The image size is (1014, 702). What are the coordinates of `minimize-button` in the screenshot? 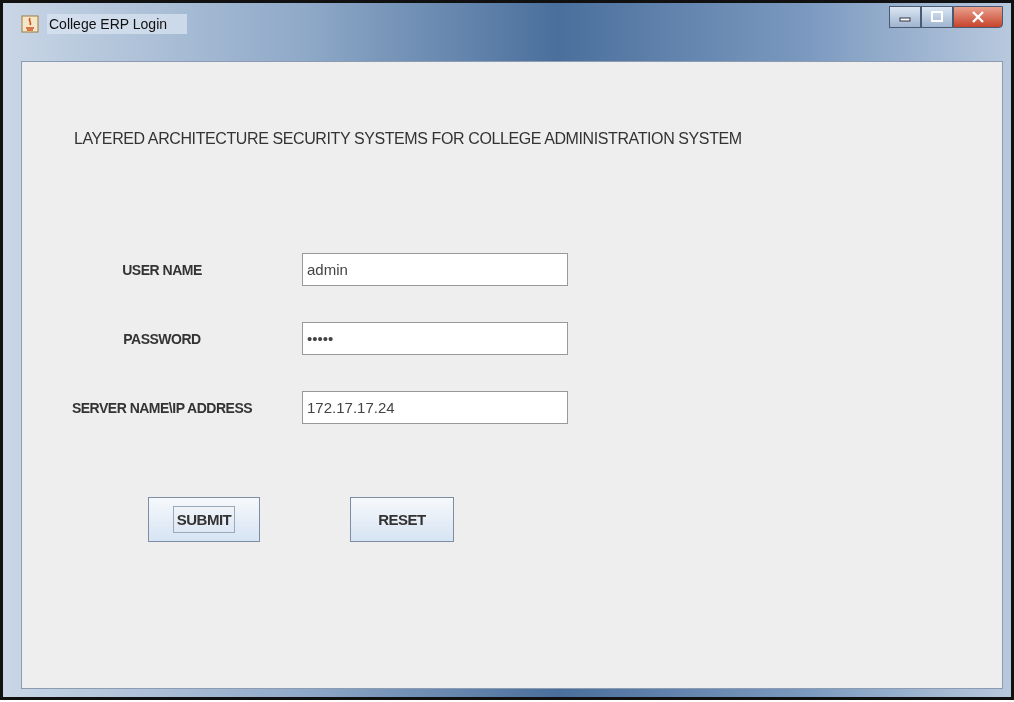 It's located at (905, 17).